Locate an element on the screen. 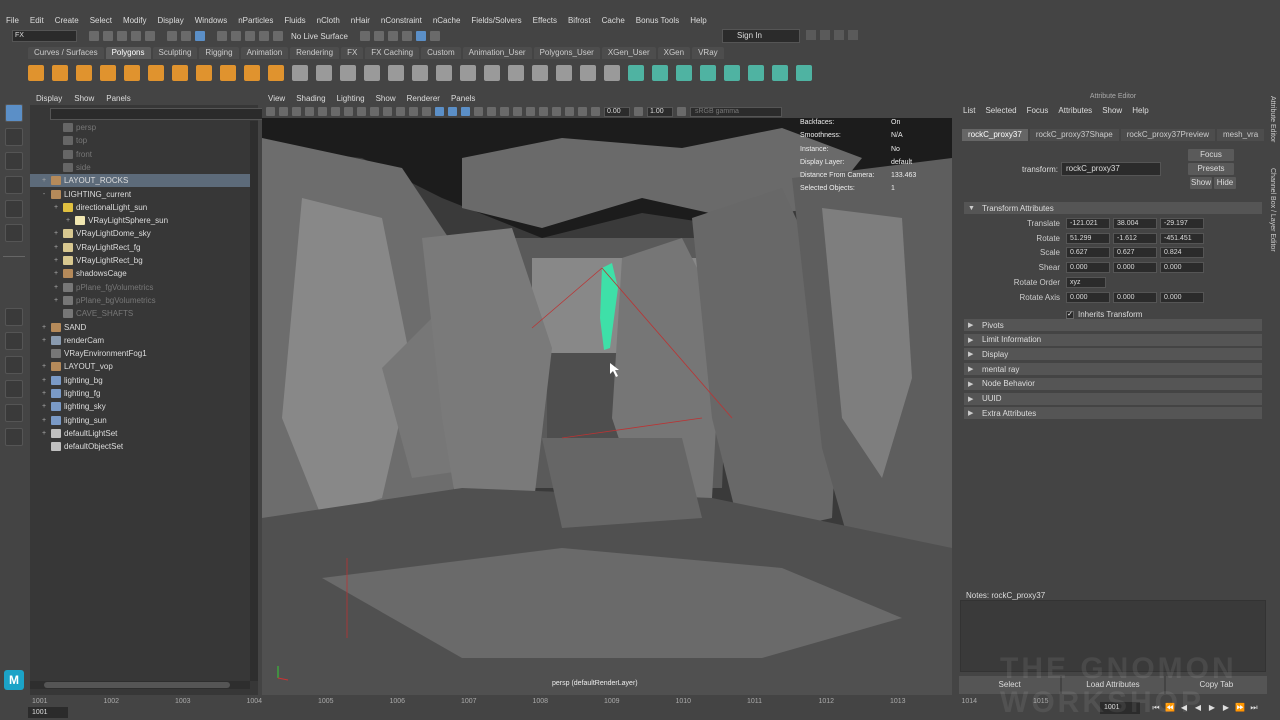 This screenshot has width=1280, height=720. single-pane-layout-icon is located at coordinates (14, 317).